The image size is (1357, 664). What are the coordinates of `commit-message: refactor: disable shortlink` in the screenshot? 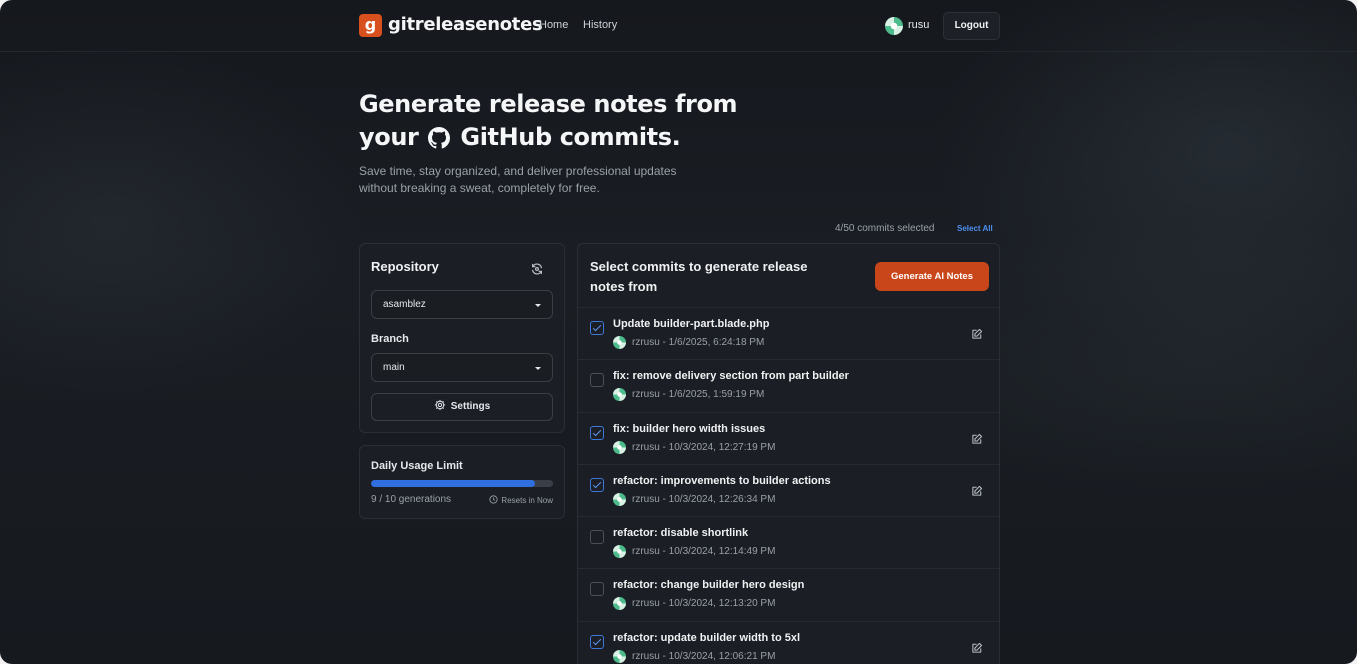 It's located at (681, 533).